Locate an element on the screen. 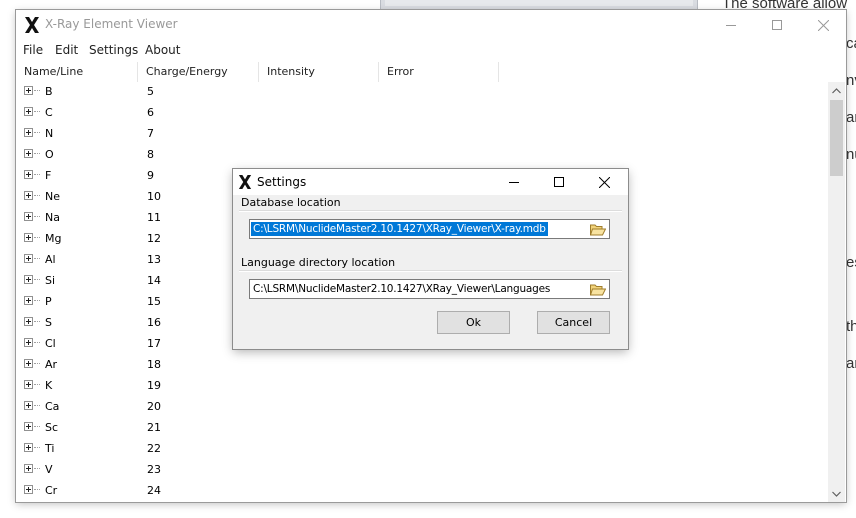 This screenshot has height=518, width=856. table-row: K 19 is located at coordinates (422, 386).